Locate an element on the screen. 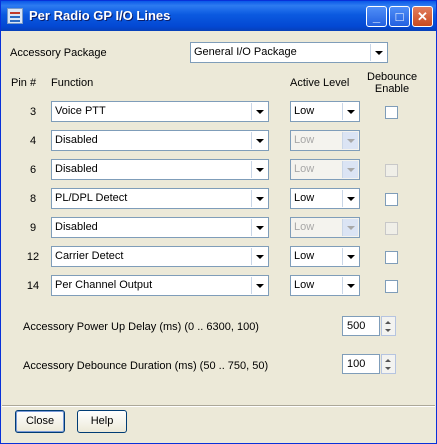 This screenshot has width=437, height=444. function-value: Per Channel Output is located at coordinates (104, 285).